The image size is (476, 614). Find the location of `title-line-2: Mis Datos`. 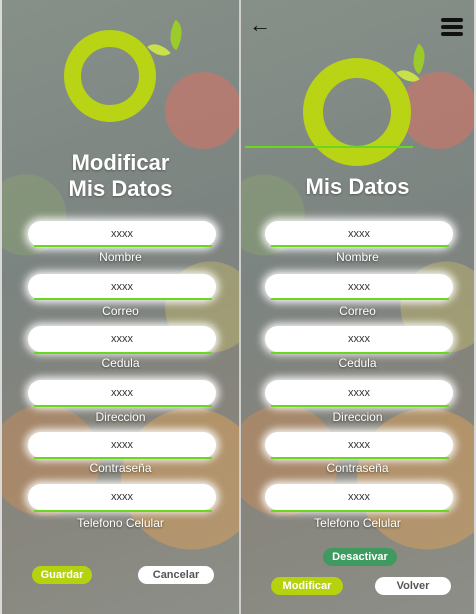

title-line-2: Mis Datos is located at coordinates (120, 188).